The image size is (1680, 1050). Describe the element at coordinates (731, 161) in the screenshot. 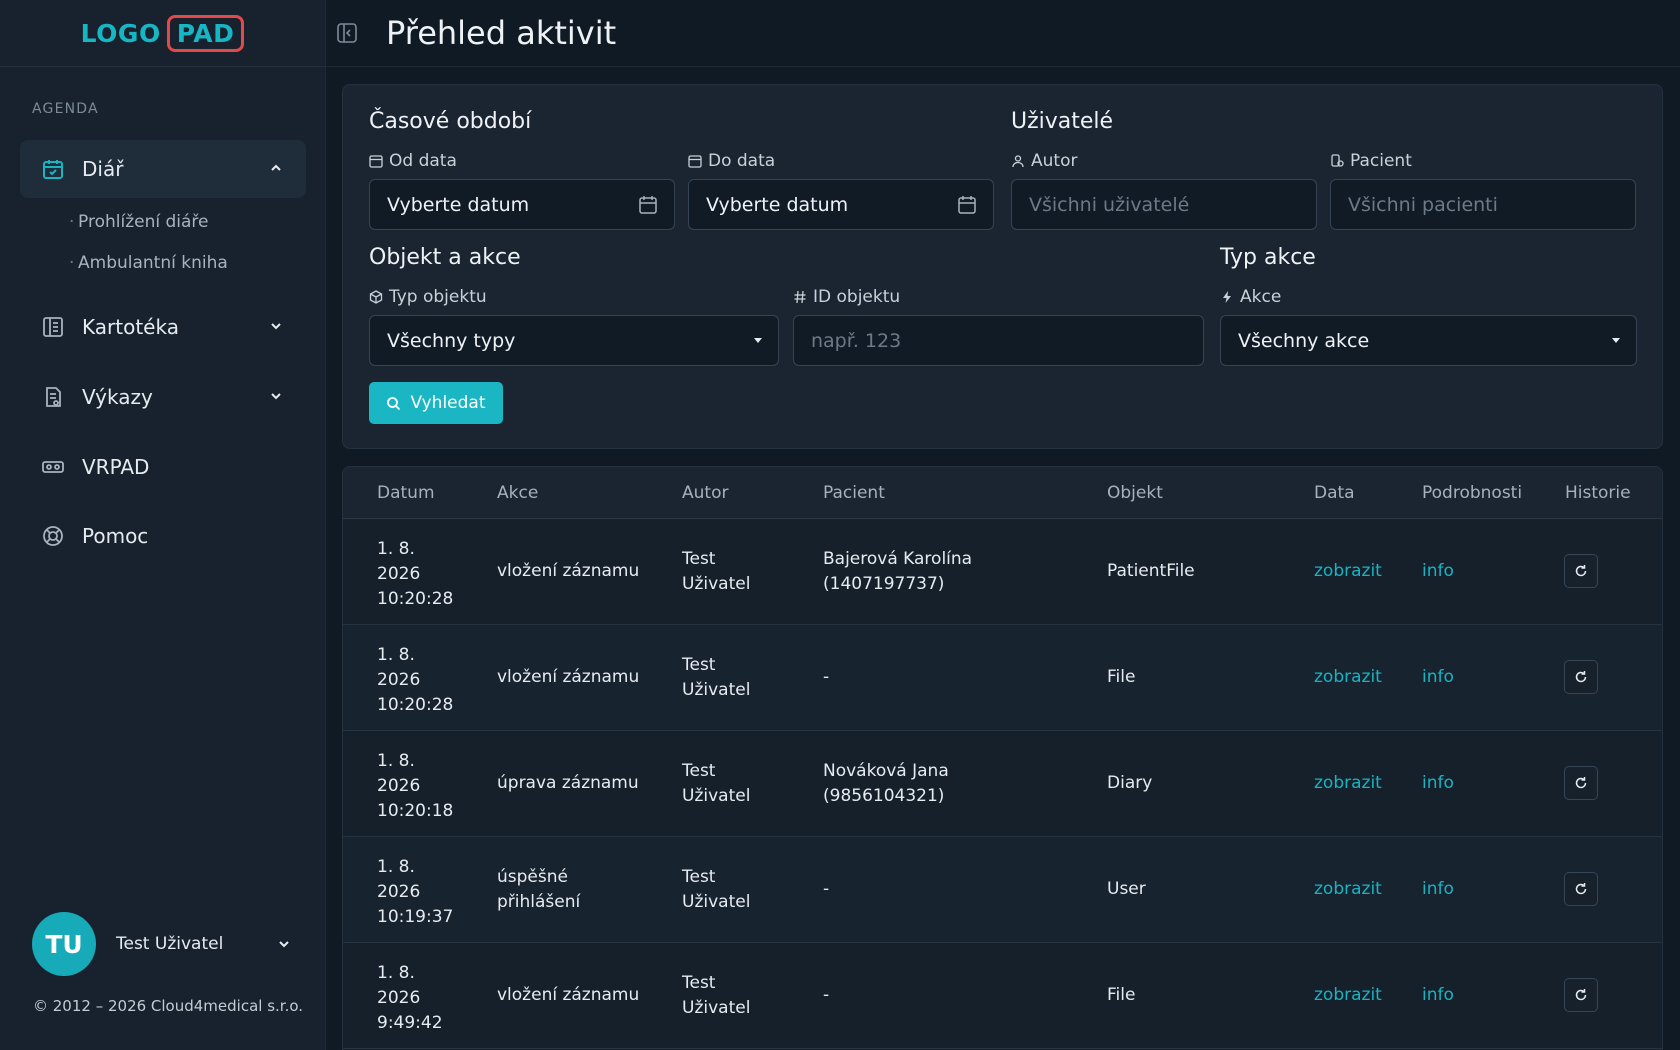

I see `to-date-label: Do data` at that location.